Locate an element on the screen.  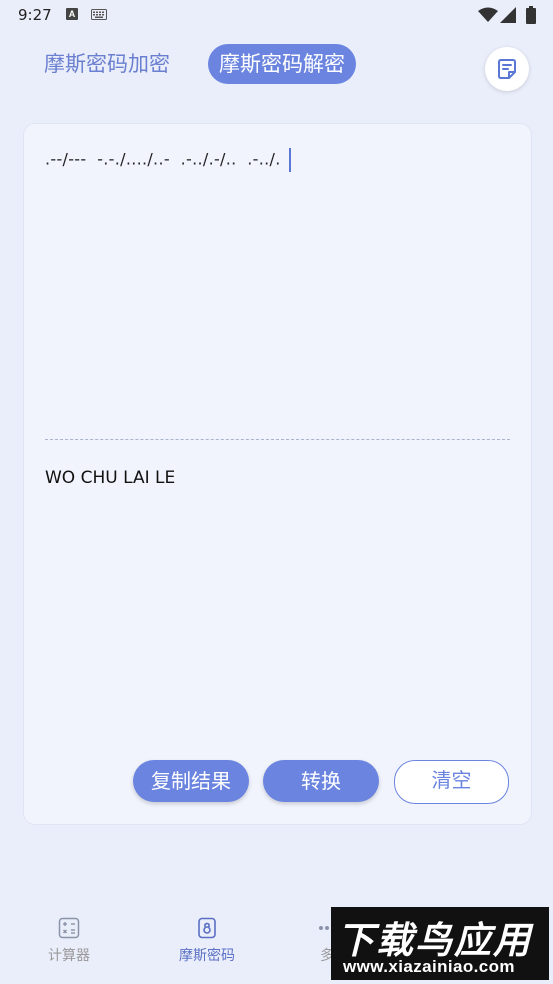
nav-label-morse: 摩斯密码 is located at coordinates (207, 956).